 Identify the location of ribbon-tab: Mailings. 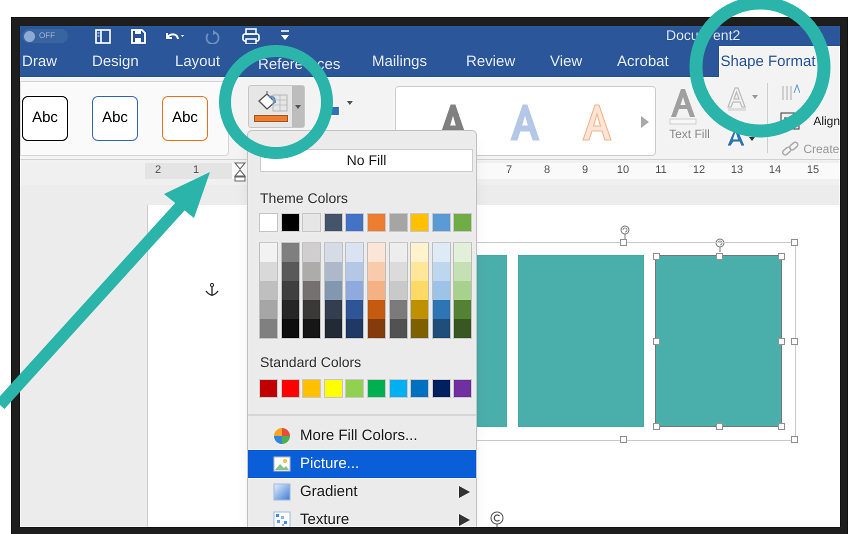
(417, 61).